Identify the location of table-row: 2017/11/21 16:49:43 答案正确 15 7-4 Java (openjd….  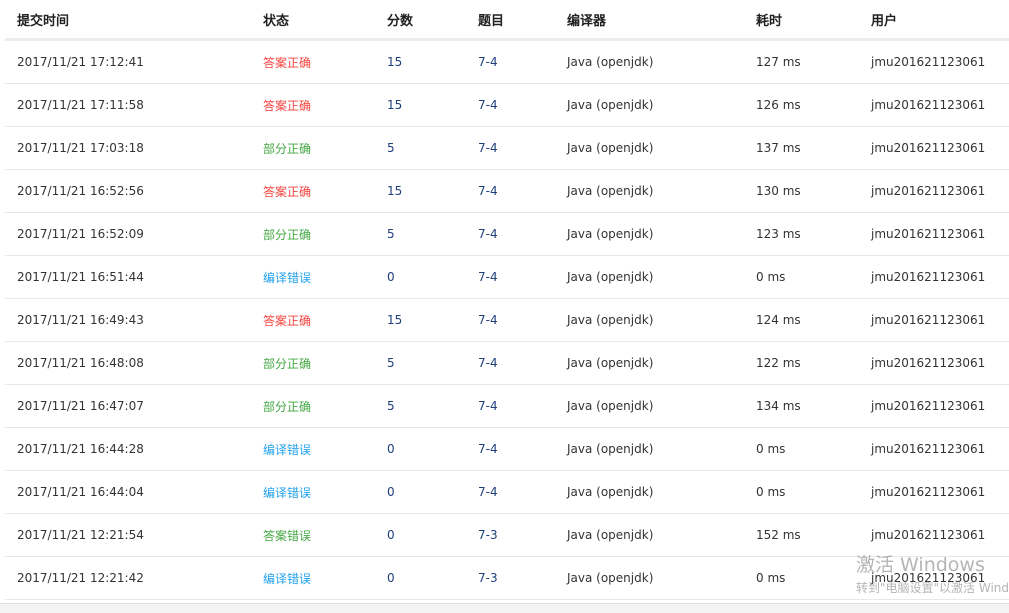
(507, 320).